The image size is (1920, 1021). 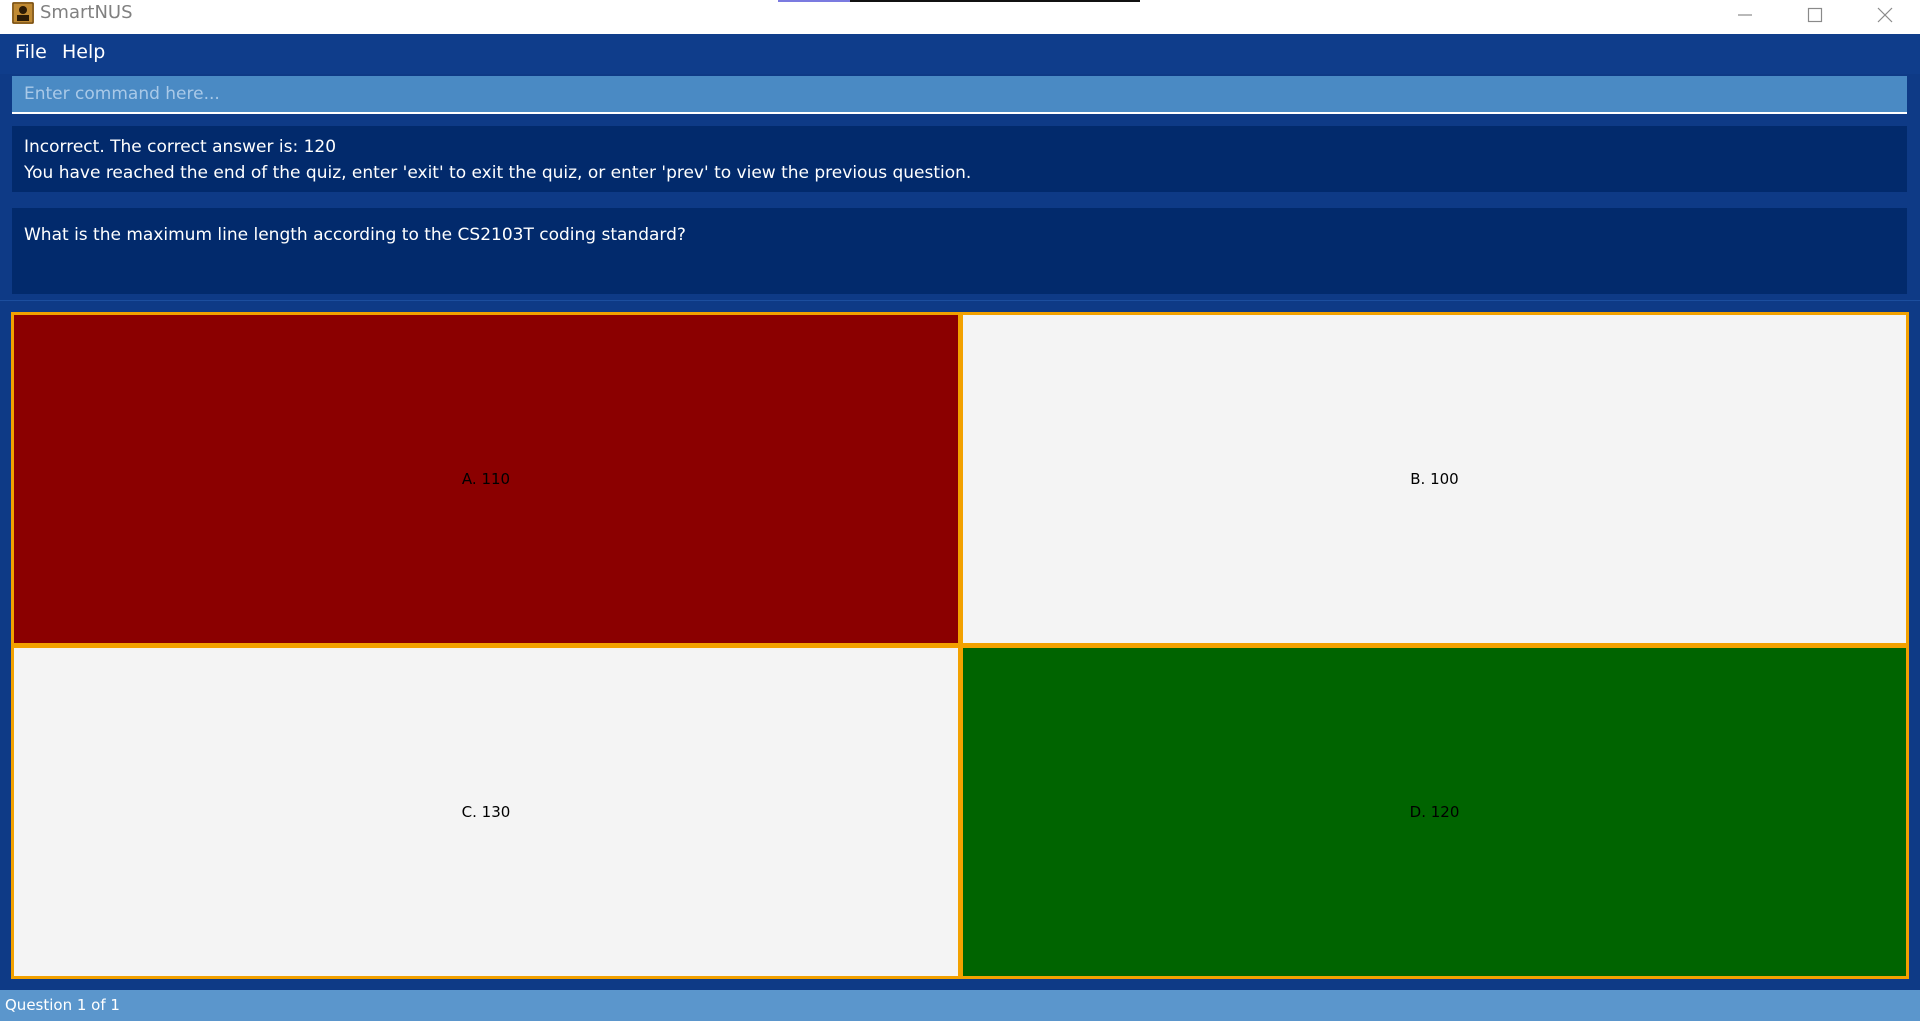 I want to click on command-input, so click(x=959, y=94).